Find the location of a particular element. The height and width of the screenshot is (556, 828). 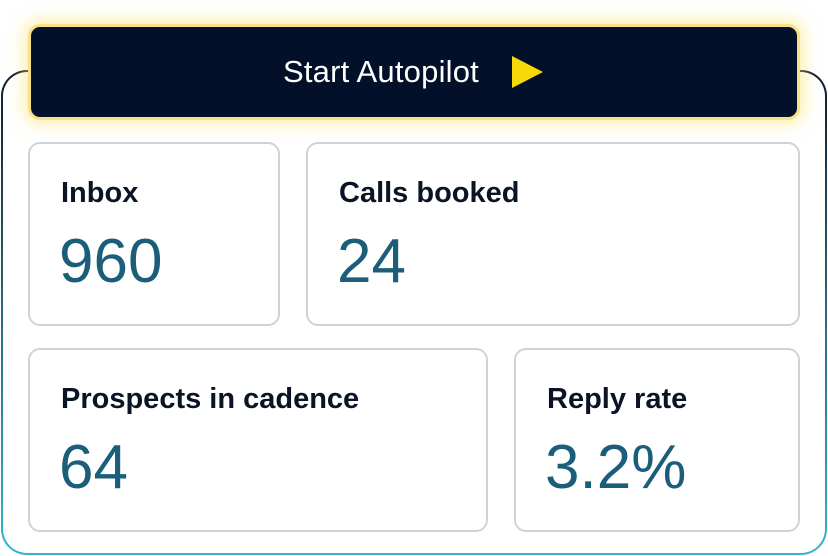

stat-label-inbox: Inbox is located at coordinates (100, 193).